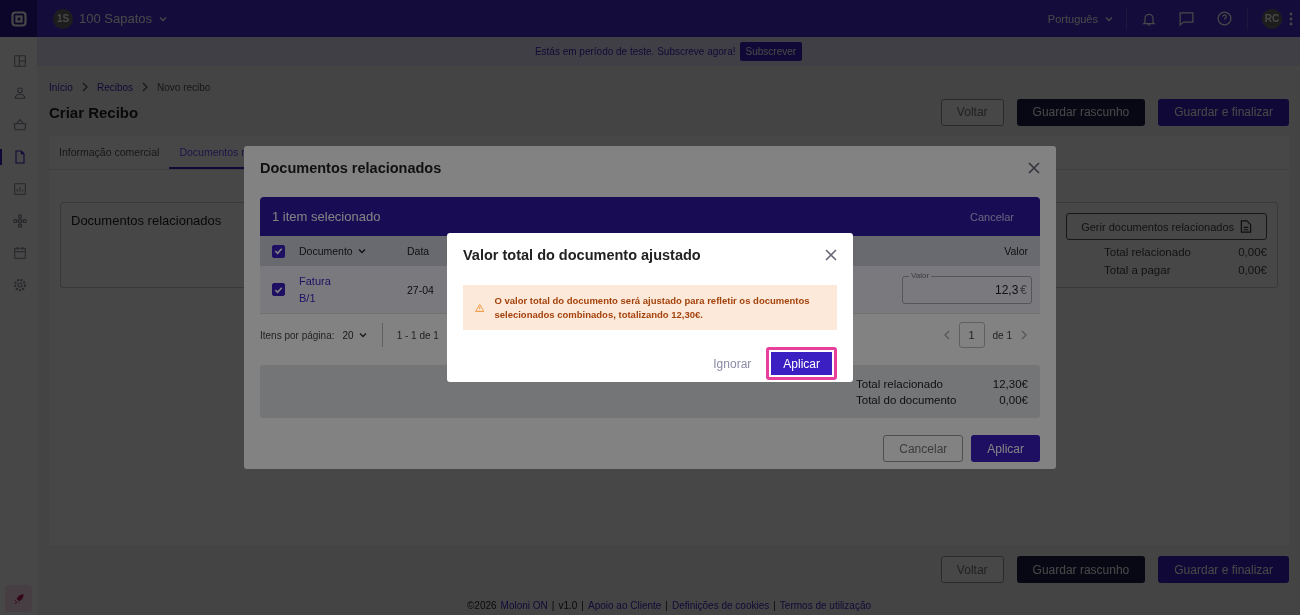 This screenshot has width=1300, height=615. Describe the element at coordinates (420, 289) in the screenshot. I see `table-cell: 27-04` at that location.